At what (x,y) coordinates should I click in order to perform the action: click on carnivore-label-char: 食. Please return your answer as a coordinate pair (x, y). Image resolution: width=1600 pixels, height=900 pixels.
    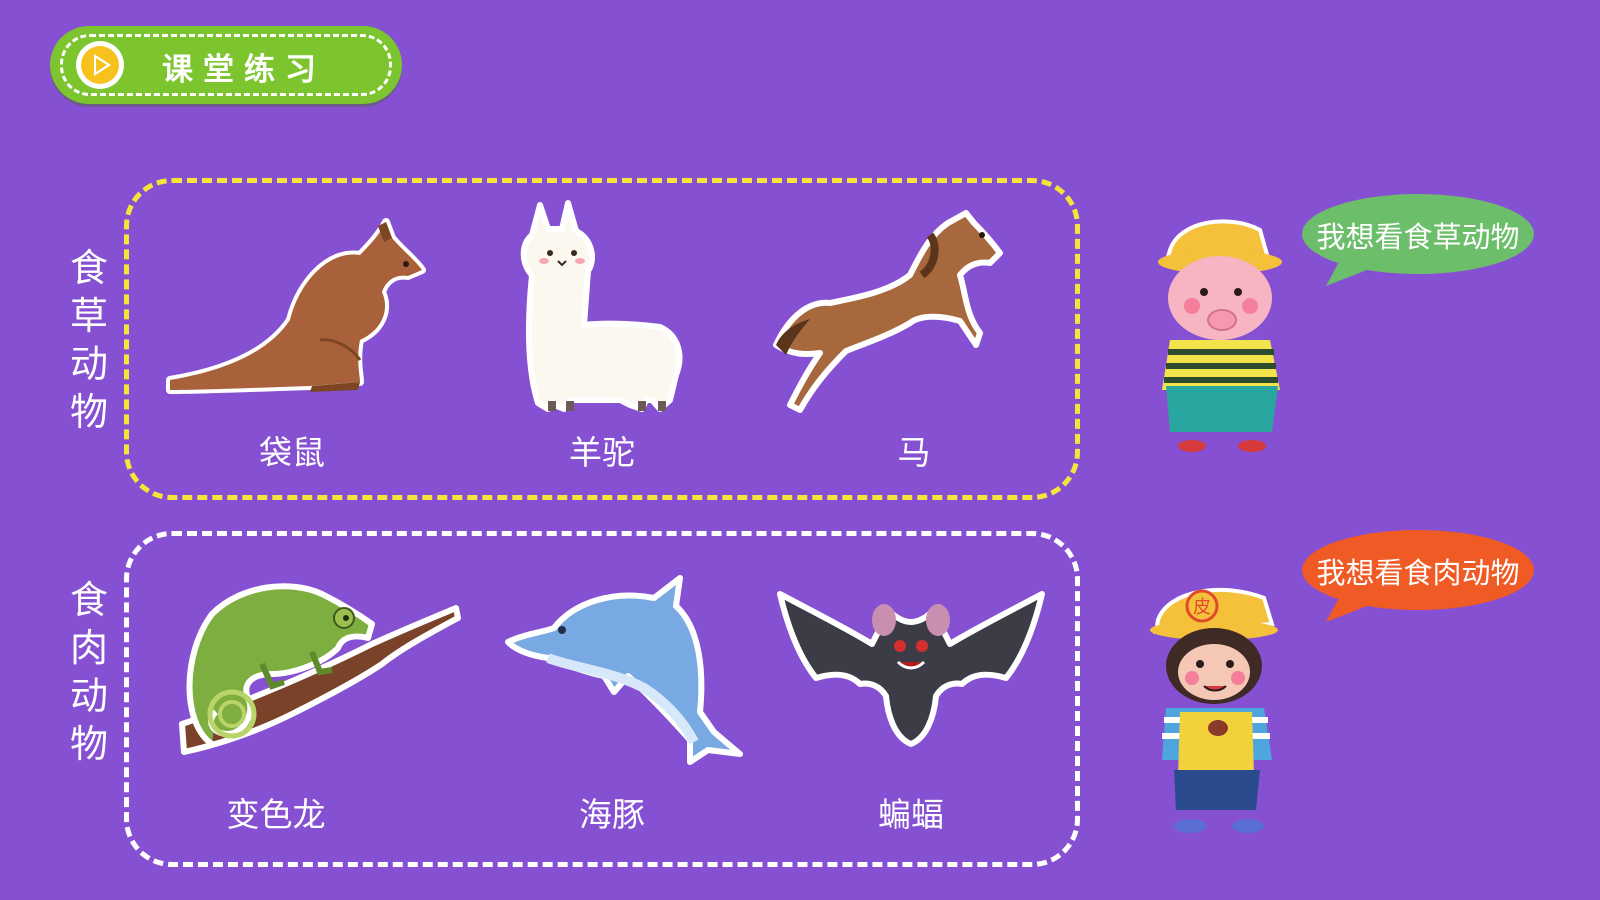
    Looking at the image, I should click on (88, 600).